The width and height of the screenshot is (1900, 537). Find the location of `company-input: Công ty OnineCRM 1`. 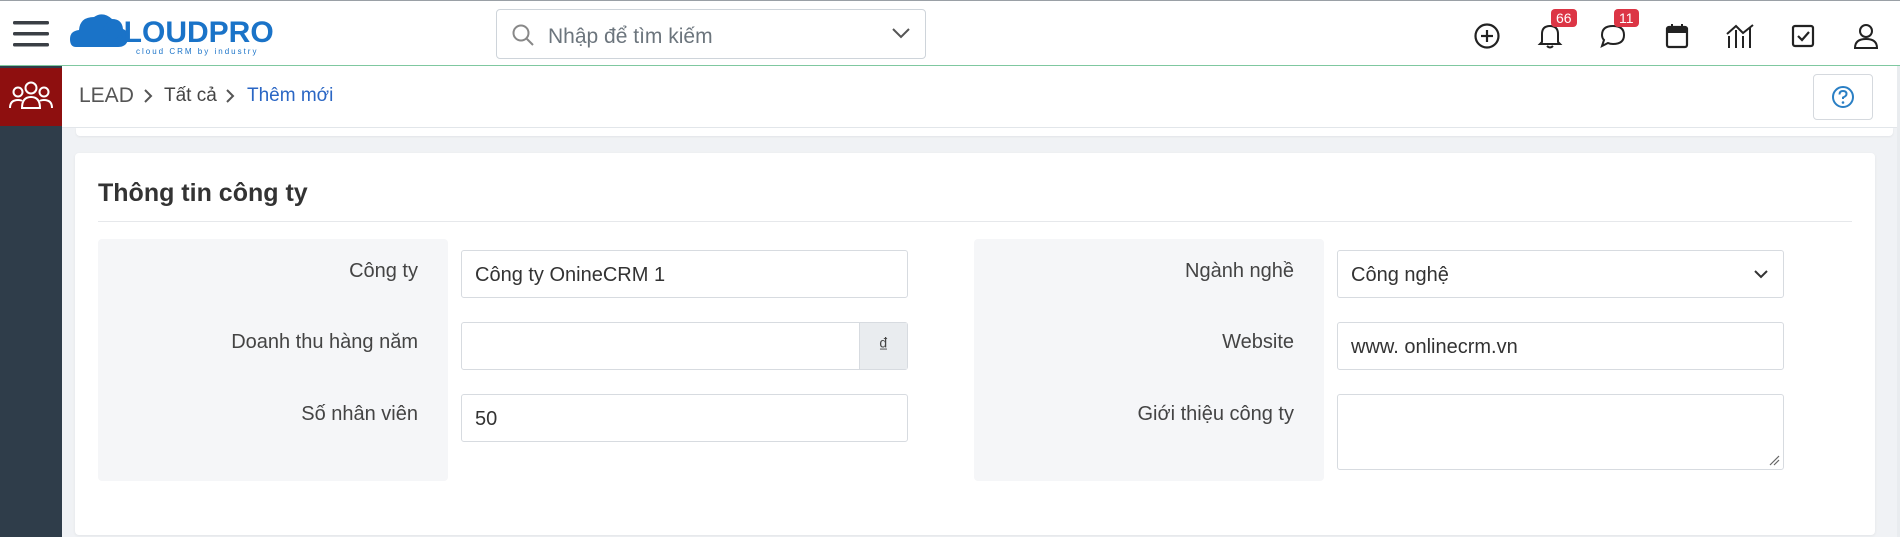

company-input: Công ty OnineCRM 1 is located at coordinates (684, 274).